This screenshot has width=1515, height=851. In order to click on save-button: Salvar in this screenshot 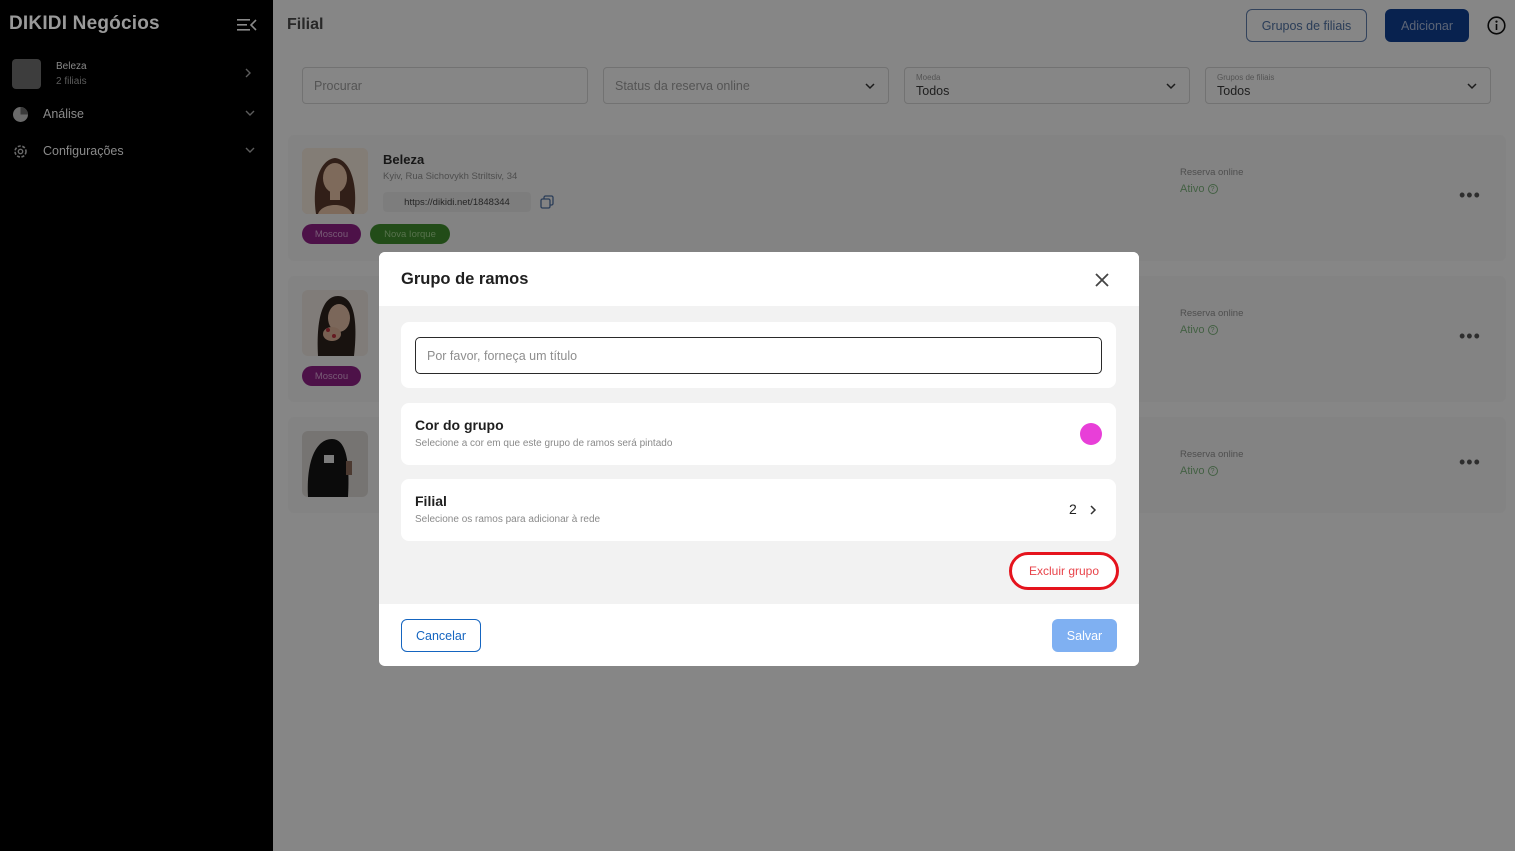, I will do `click(1084, 635)`.